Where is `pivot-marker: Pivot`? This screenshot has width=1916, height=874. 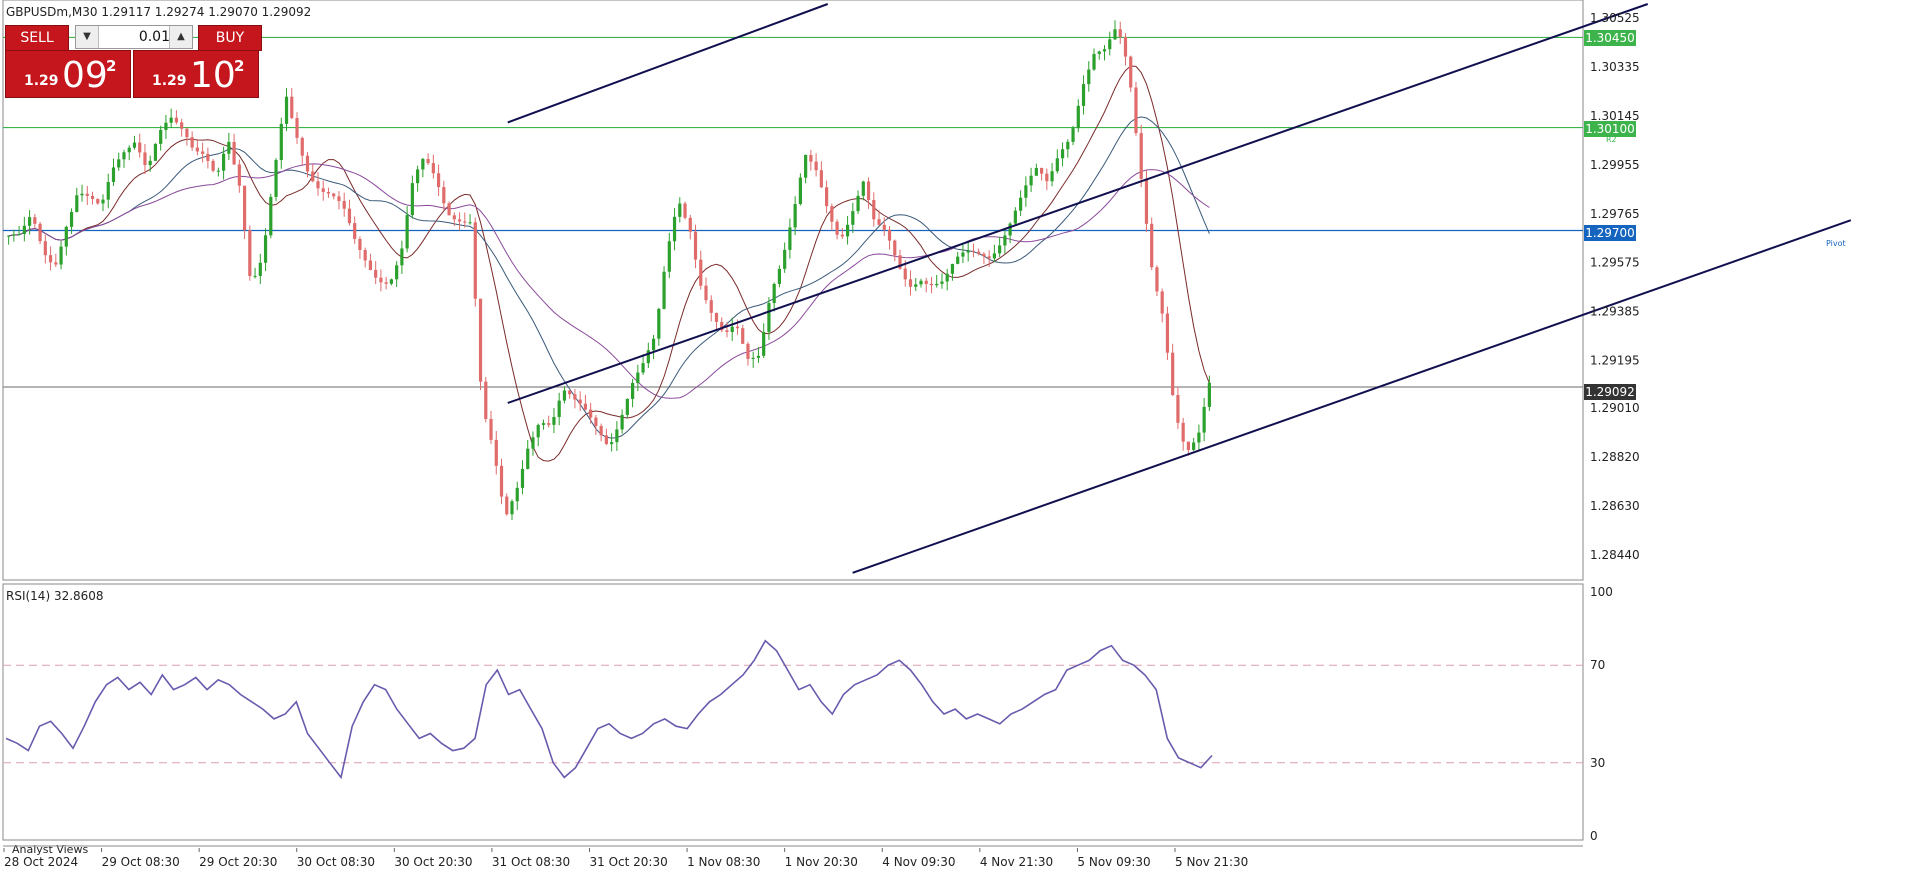 pivot-marker: Pivot is located at coordinates (1836, 243).